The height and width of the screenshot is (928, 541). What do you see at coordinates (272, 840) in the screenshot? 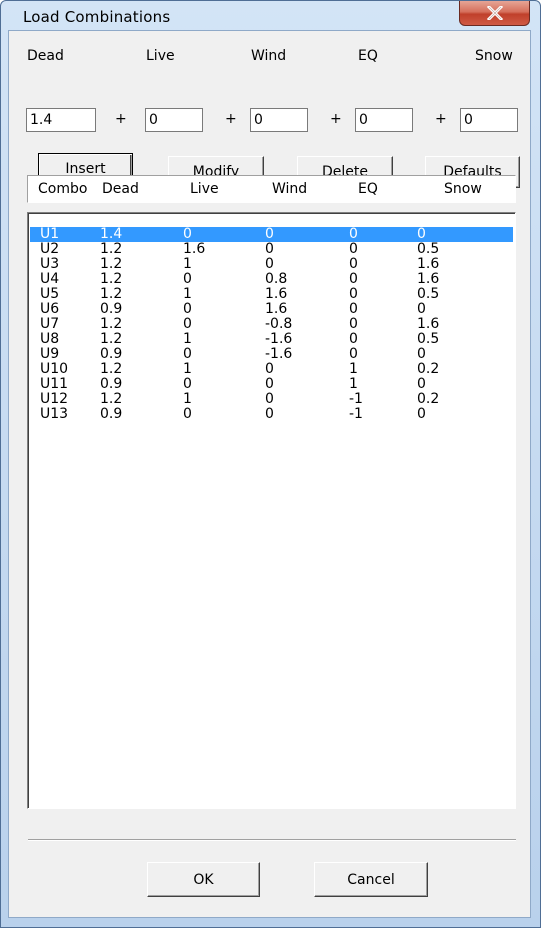
I see `separator-highlight` at bounding box center [272, 840].